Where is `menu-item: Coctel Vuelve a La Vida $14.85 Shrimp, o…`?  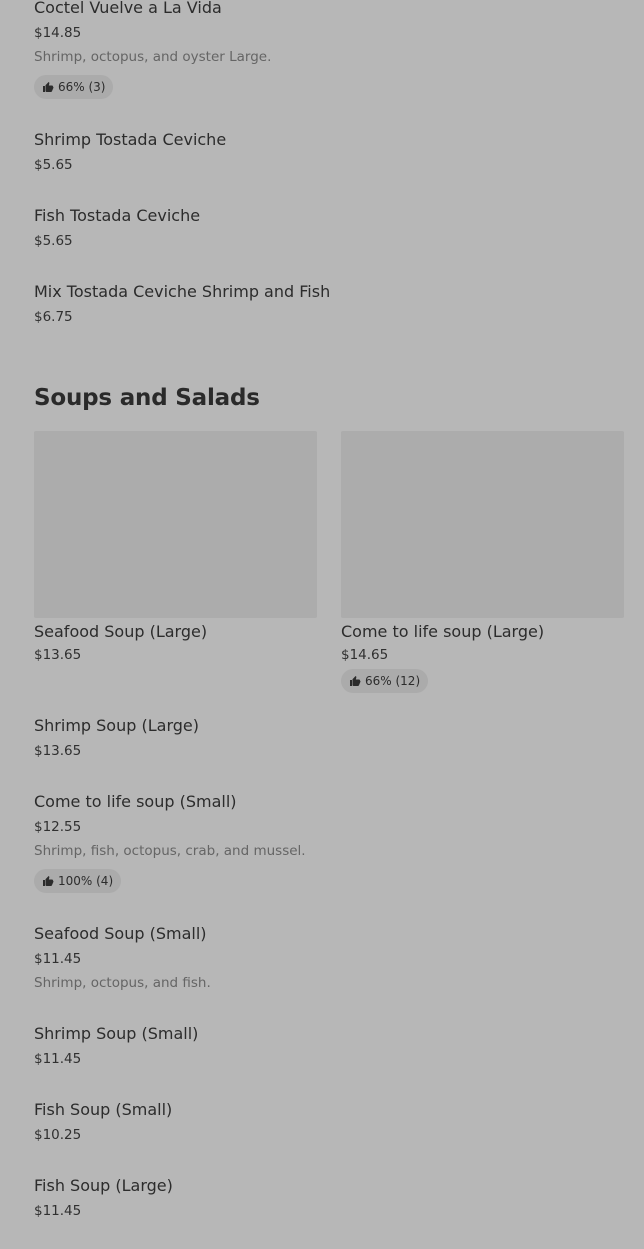
menu-item: Coctel Vuelve a La Vida $14.85 Shrimp, o… is located at coordinates (329, 50).